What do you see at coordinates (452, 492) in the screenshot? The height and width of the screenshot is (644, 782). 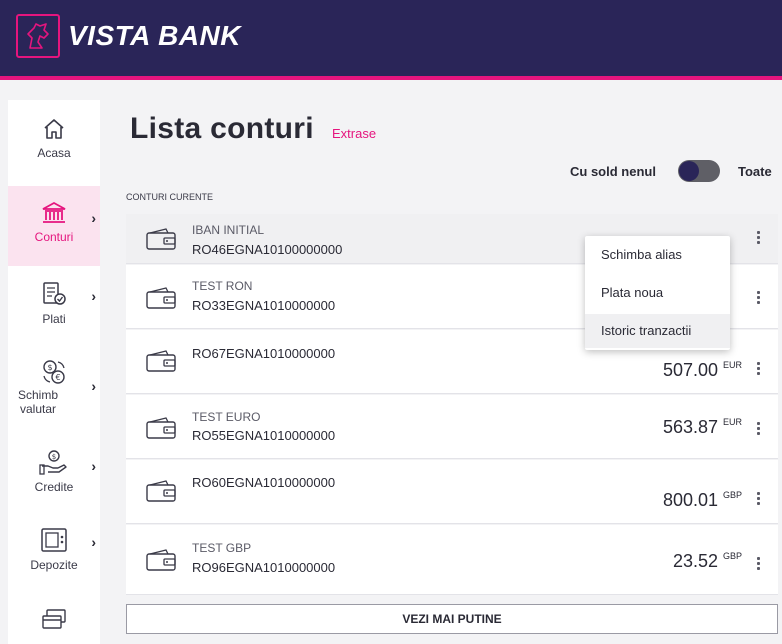 I see `account-row: RO60EGNA1010000000 800.01 GBP` at bounding box center [452, 492].